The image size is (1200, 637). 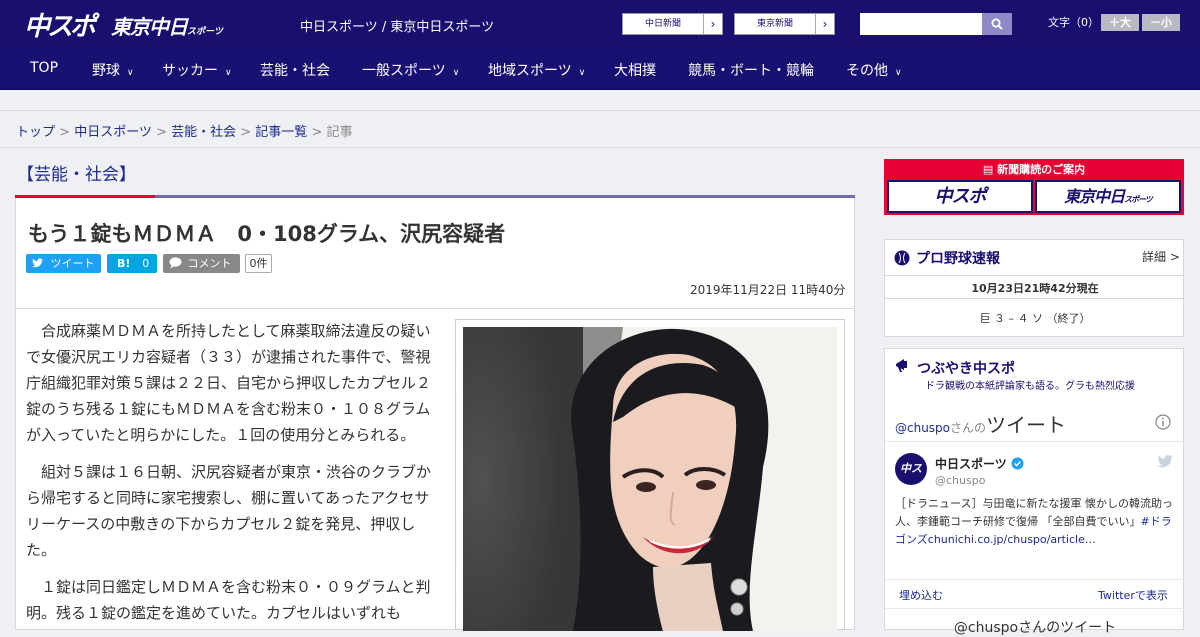 I want to click on tokyo-chunichi-logo: 東京中日スポーツ, so click(x=167, y=25).